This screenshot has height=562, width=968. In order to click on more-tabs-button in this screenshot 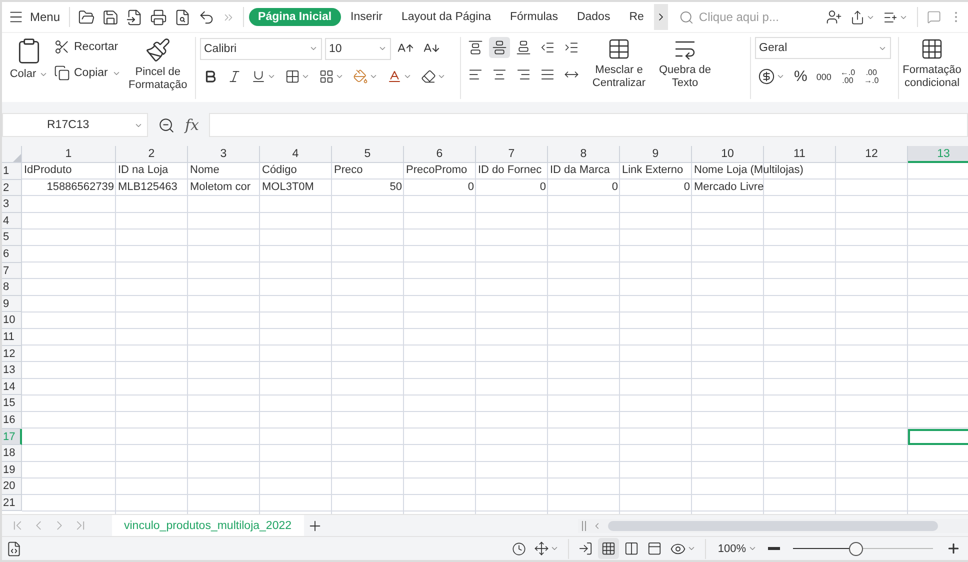, I will do `click(661, 17)`.